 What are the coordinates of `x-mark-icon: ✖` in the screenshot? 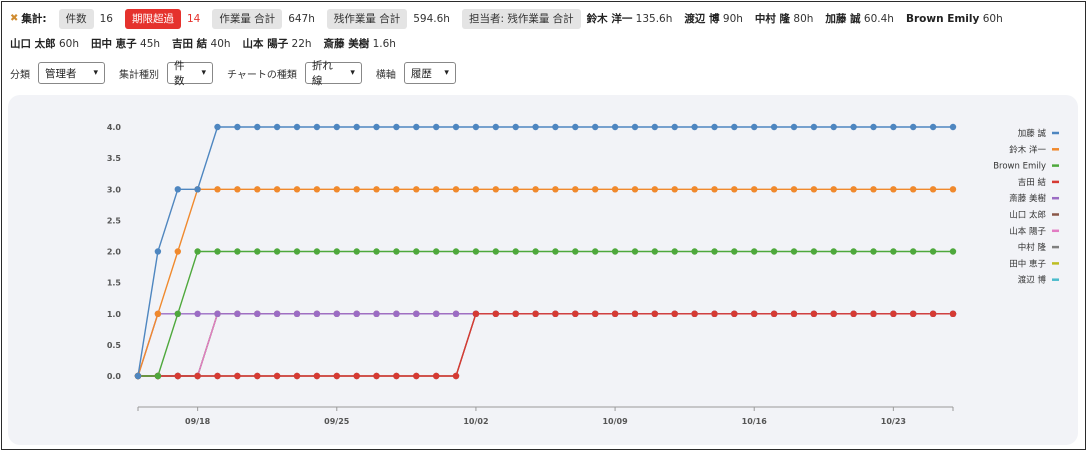 It's located at (14, 19).